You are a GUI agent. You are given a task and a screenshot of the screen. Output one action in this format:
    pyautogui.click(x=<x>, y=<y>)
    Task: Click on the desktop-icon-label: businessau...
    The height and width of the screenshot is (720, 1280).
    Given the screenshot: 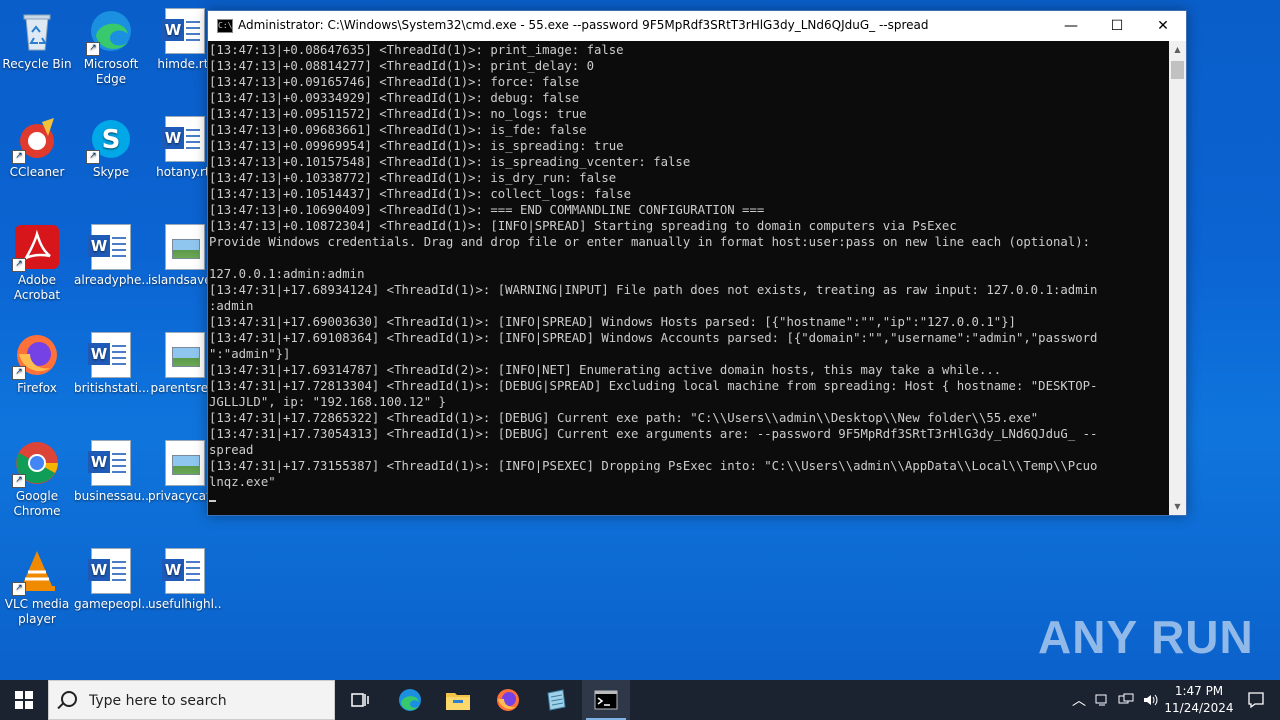 What is the action you would take?
    pyautogui.click(x=111, y=496)
    